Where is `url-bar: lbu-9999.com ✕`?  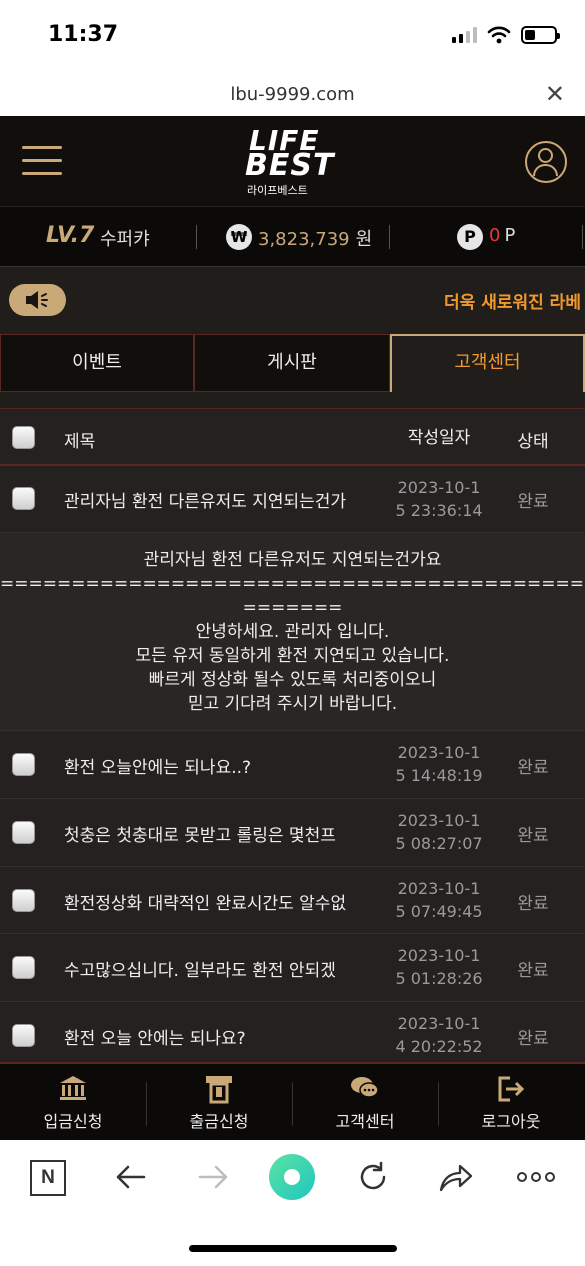 url-bar: lbu-9999.com ✕ is located at coordinates (292, 94).